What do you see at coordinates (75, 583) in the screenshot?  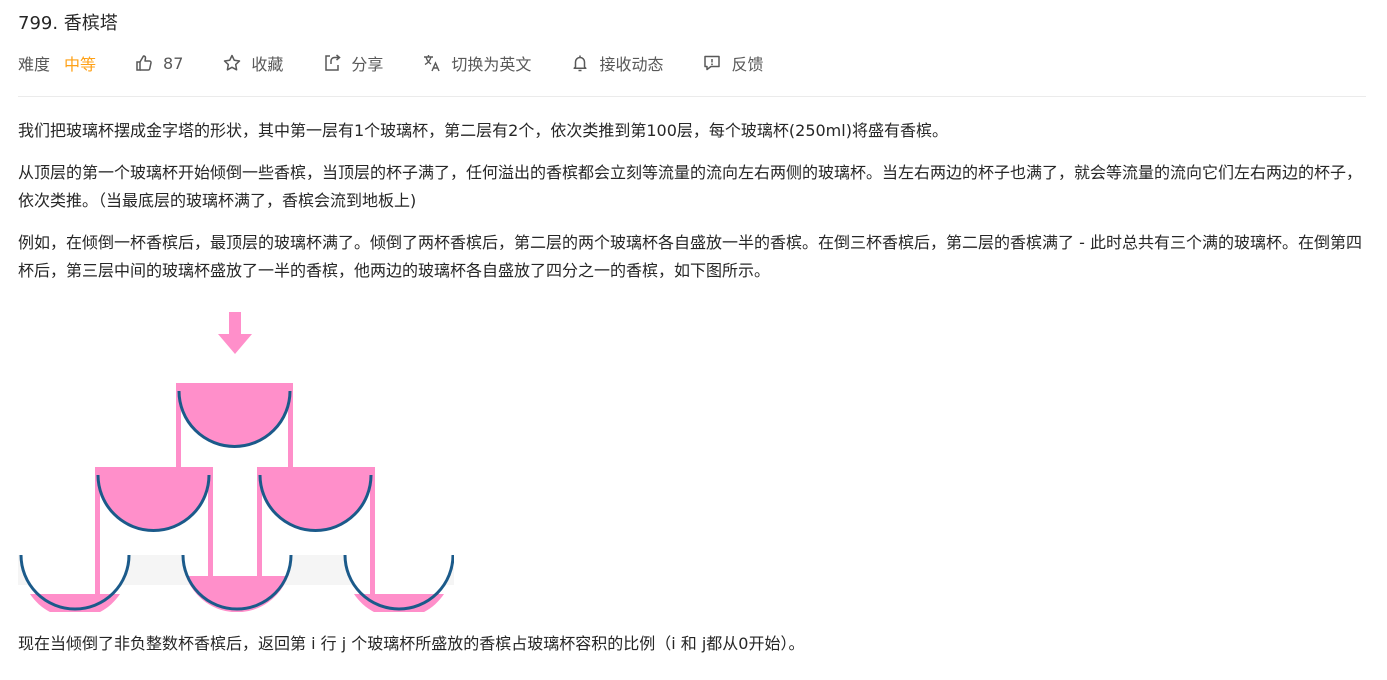 I see `glass-row2-col0` at bounding box center [75, 583].